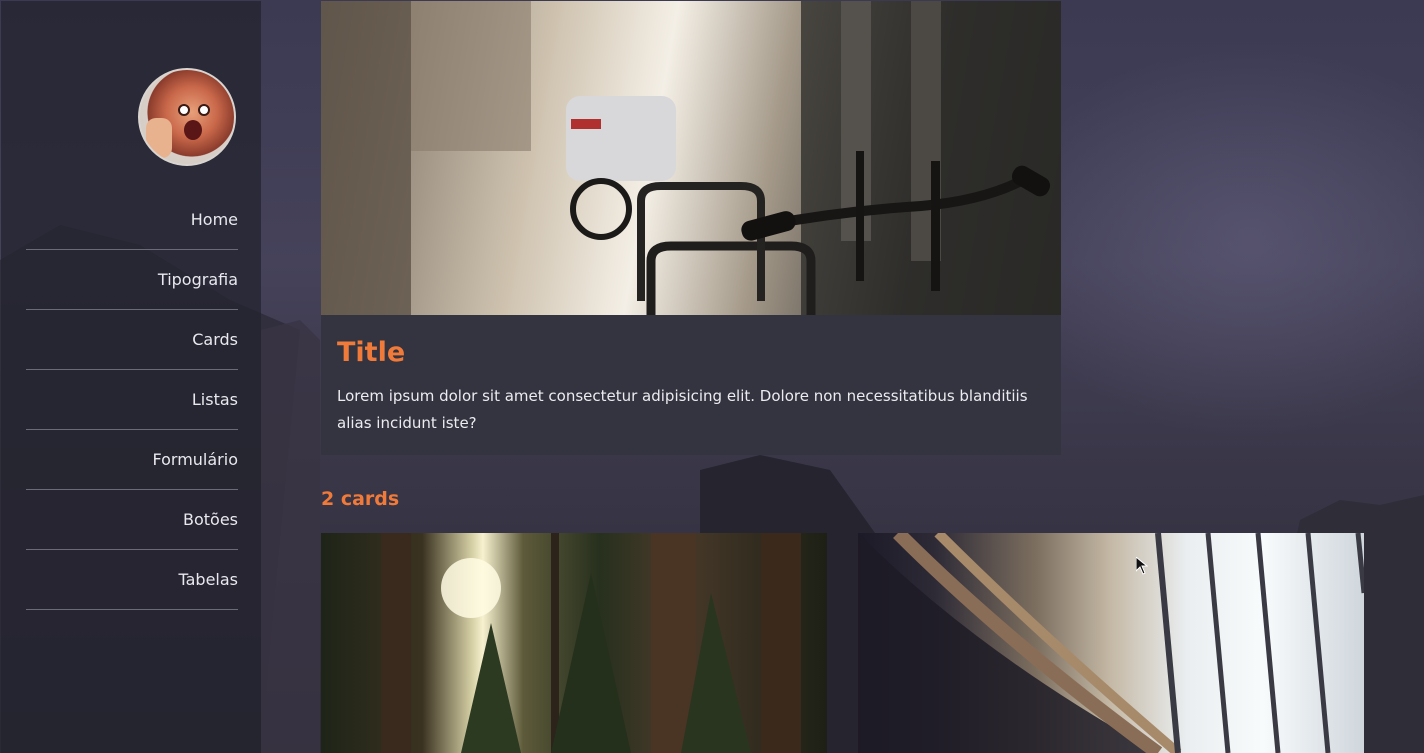  What do you see at coordinates (132, 580) in the screenshot?
I see `nav-item-tabelas: Tabelas` at bounding box center [132, 580].